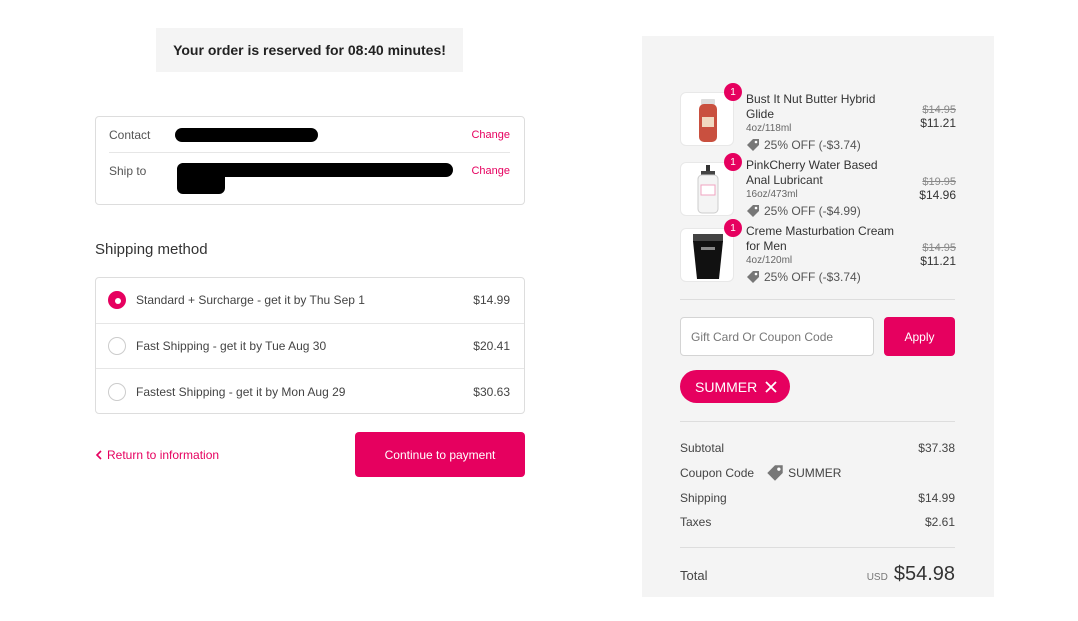  Describe the element at coordinates (726, 386) in the screenshot. I see `applied-coupon-code: SUMMER` at that location.